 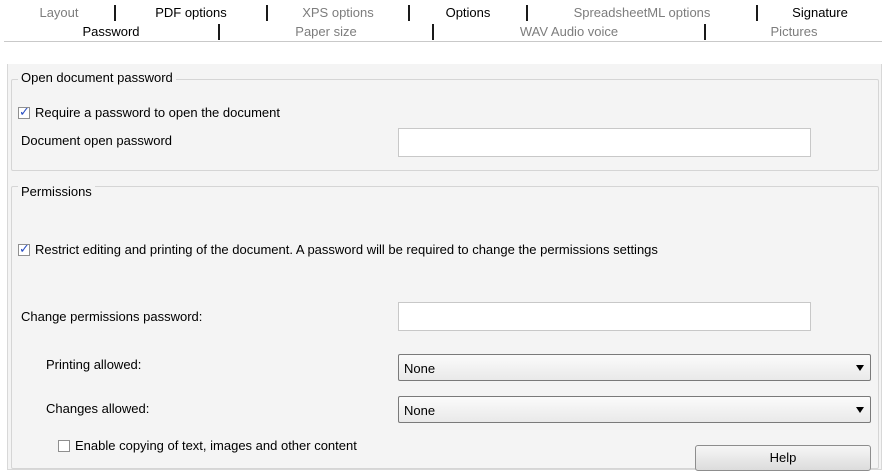 What do you see at coordinates (794, 32) in the screenshot?
I see `tab-pictures: Pictures` at bounding box center [794, 32].